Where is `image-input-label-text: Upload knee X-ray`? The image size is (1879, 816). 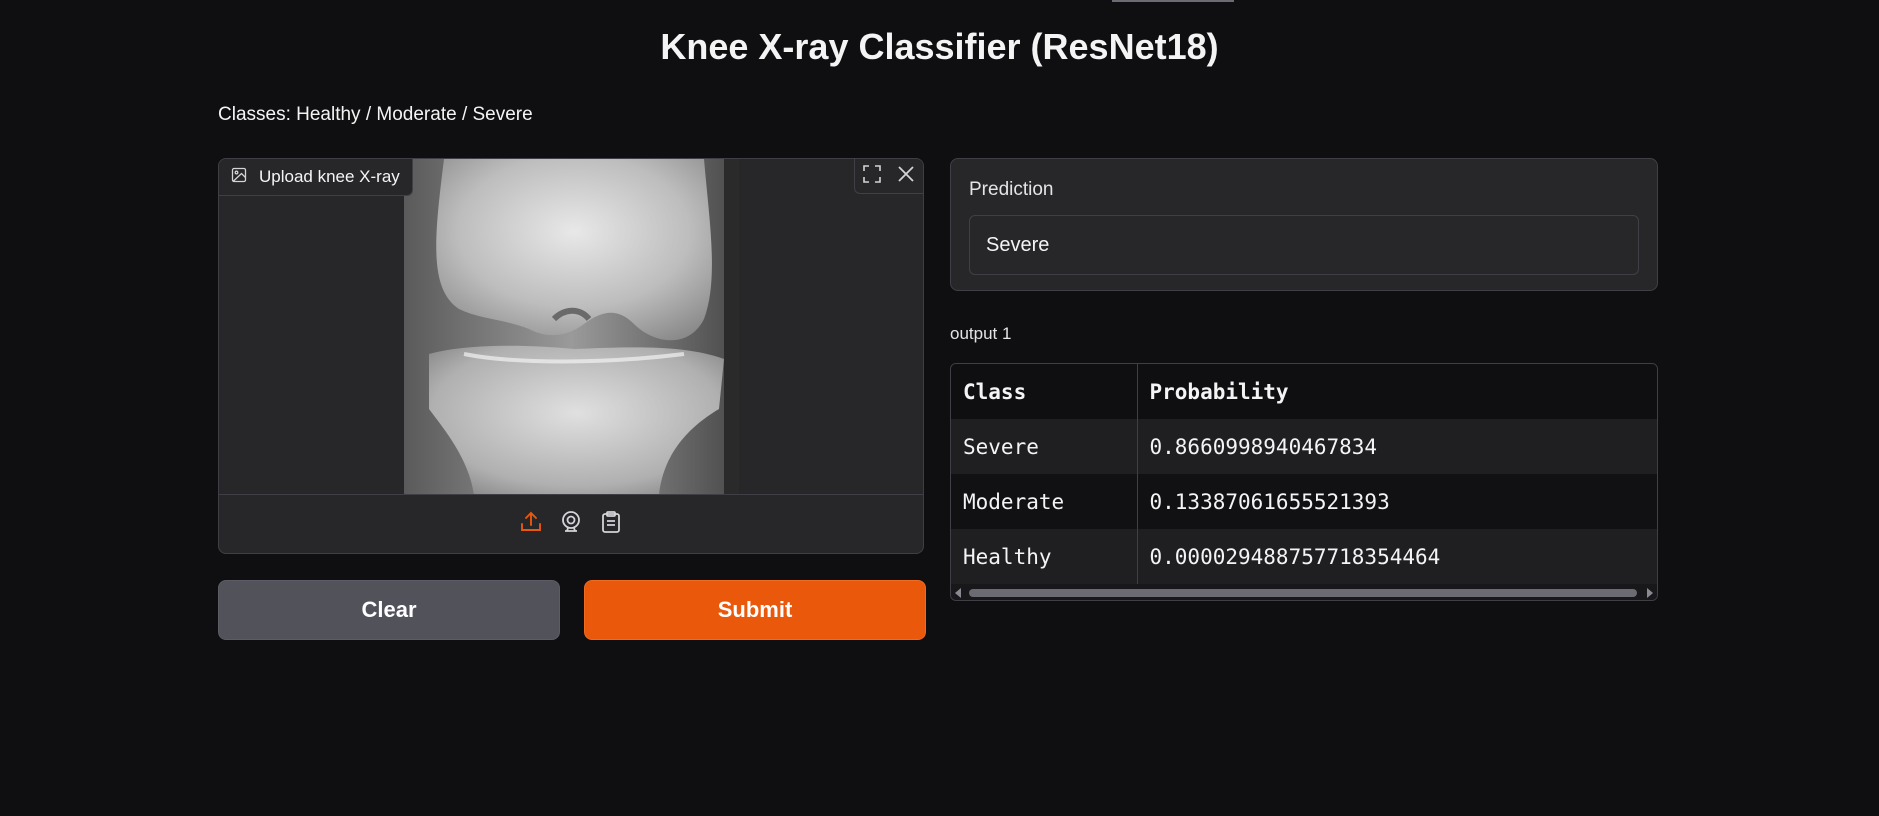 image-input-label-text: Upload knee X-ray is located at coordinates (329, 176).